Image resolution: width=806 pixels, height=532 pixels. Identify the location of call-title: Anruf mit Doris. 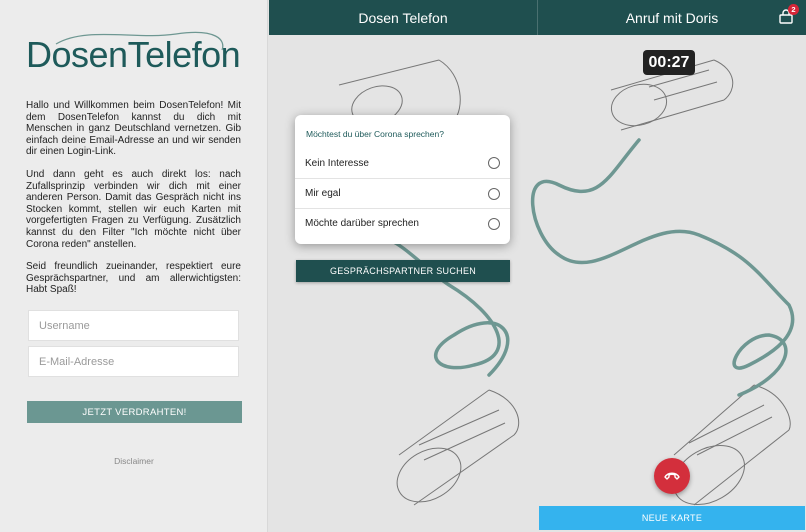
(672, 17).